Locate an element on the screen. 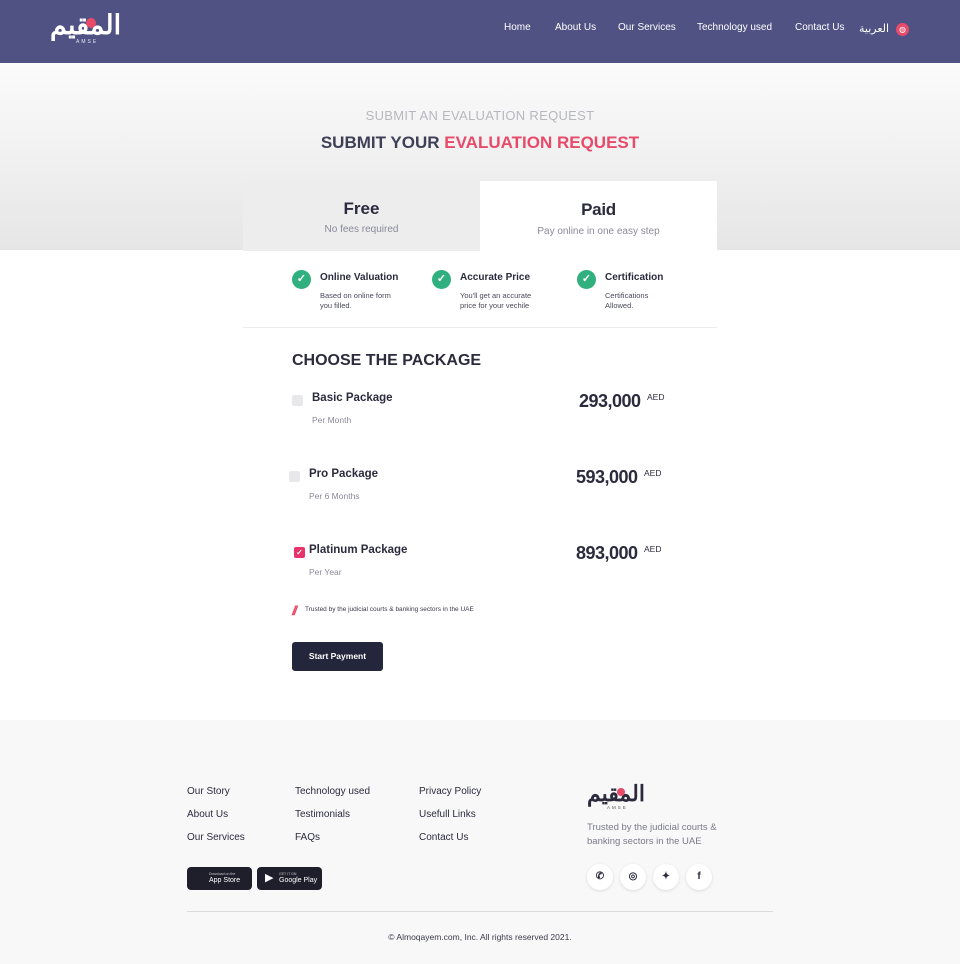 The width and height of the screenshot is (960, 964). basic-package-checkbox is located at coordinates (297, 400).